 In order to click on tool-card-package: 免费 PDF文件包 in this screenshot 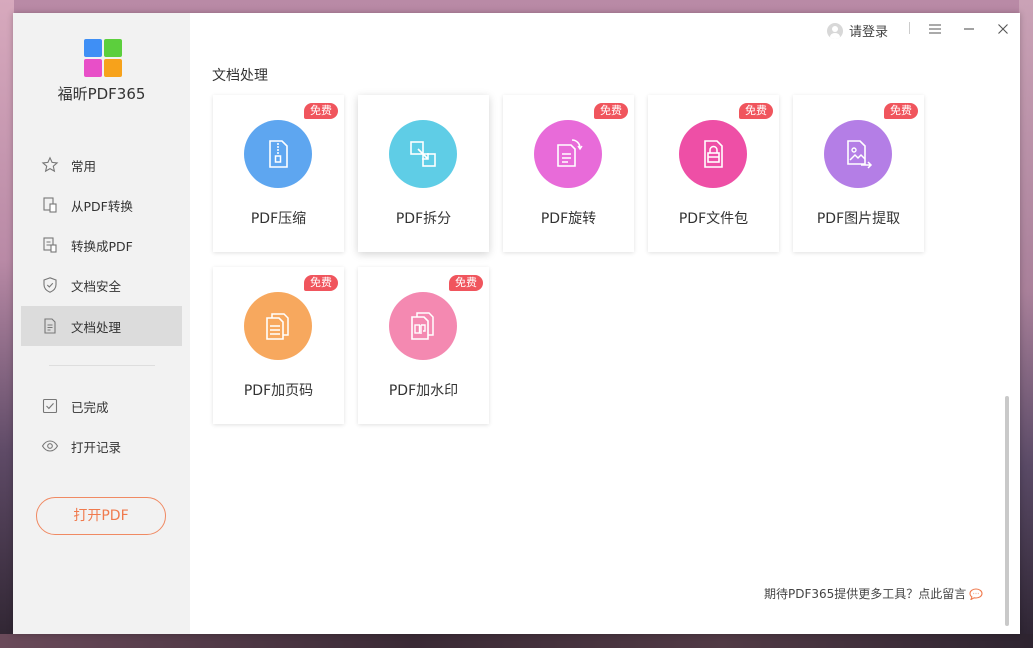, I will do `click(713, 173)`.